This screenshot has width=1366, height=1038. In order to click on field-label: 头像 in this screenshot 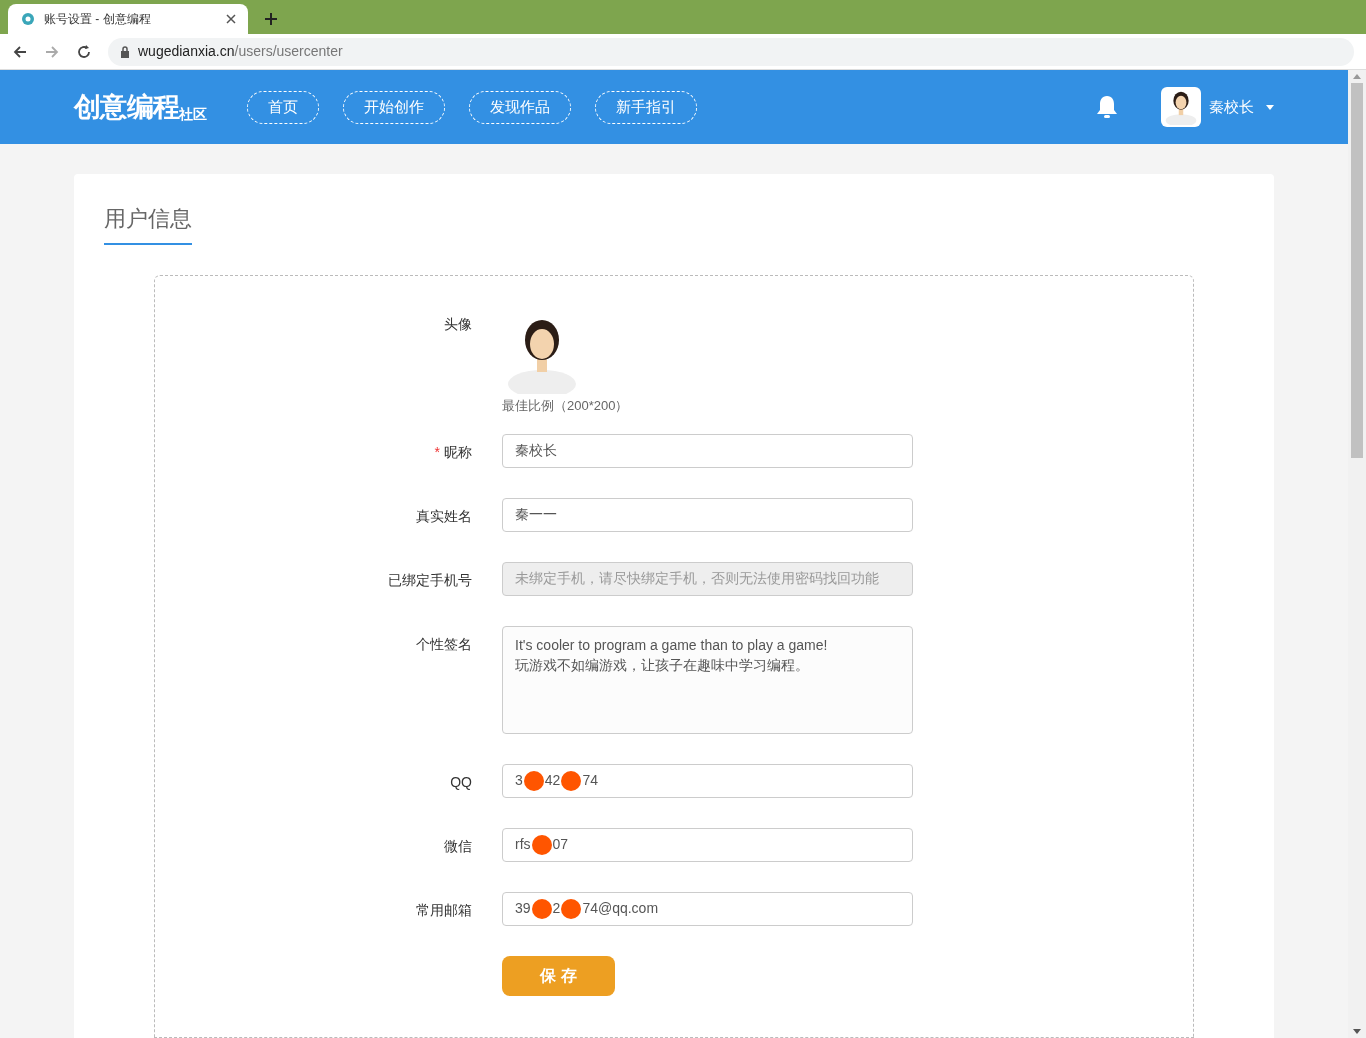, I will do `click(458, 324)`.